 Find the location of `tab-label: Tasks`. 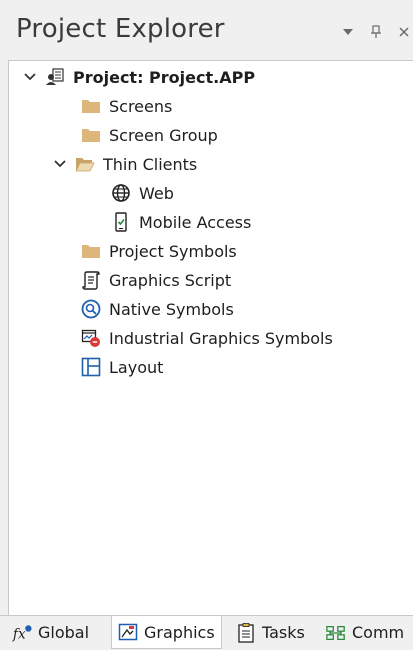

tab-label: Tasks is located at coordinates (283, 632).